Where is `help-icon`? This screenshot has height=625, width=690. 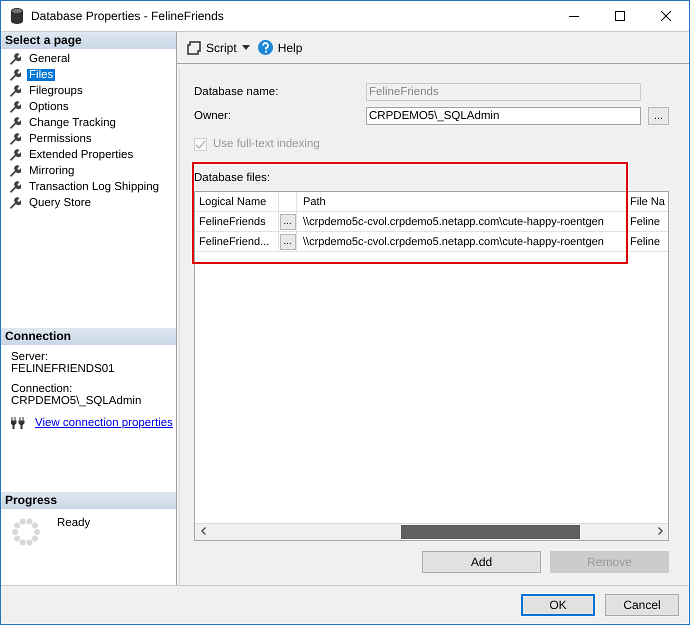 help-icon is located at coordinates (265, 47).